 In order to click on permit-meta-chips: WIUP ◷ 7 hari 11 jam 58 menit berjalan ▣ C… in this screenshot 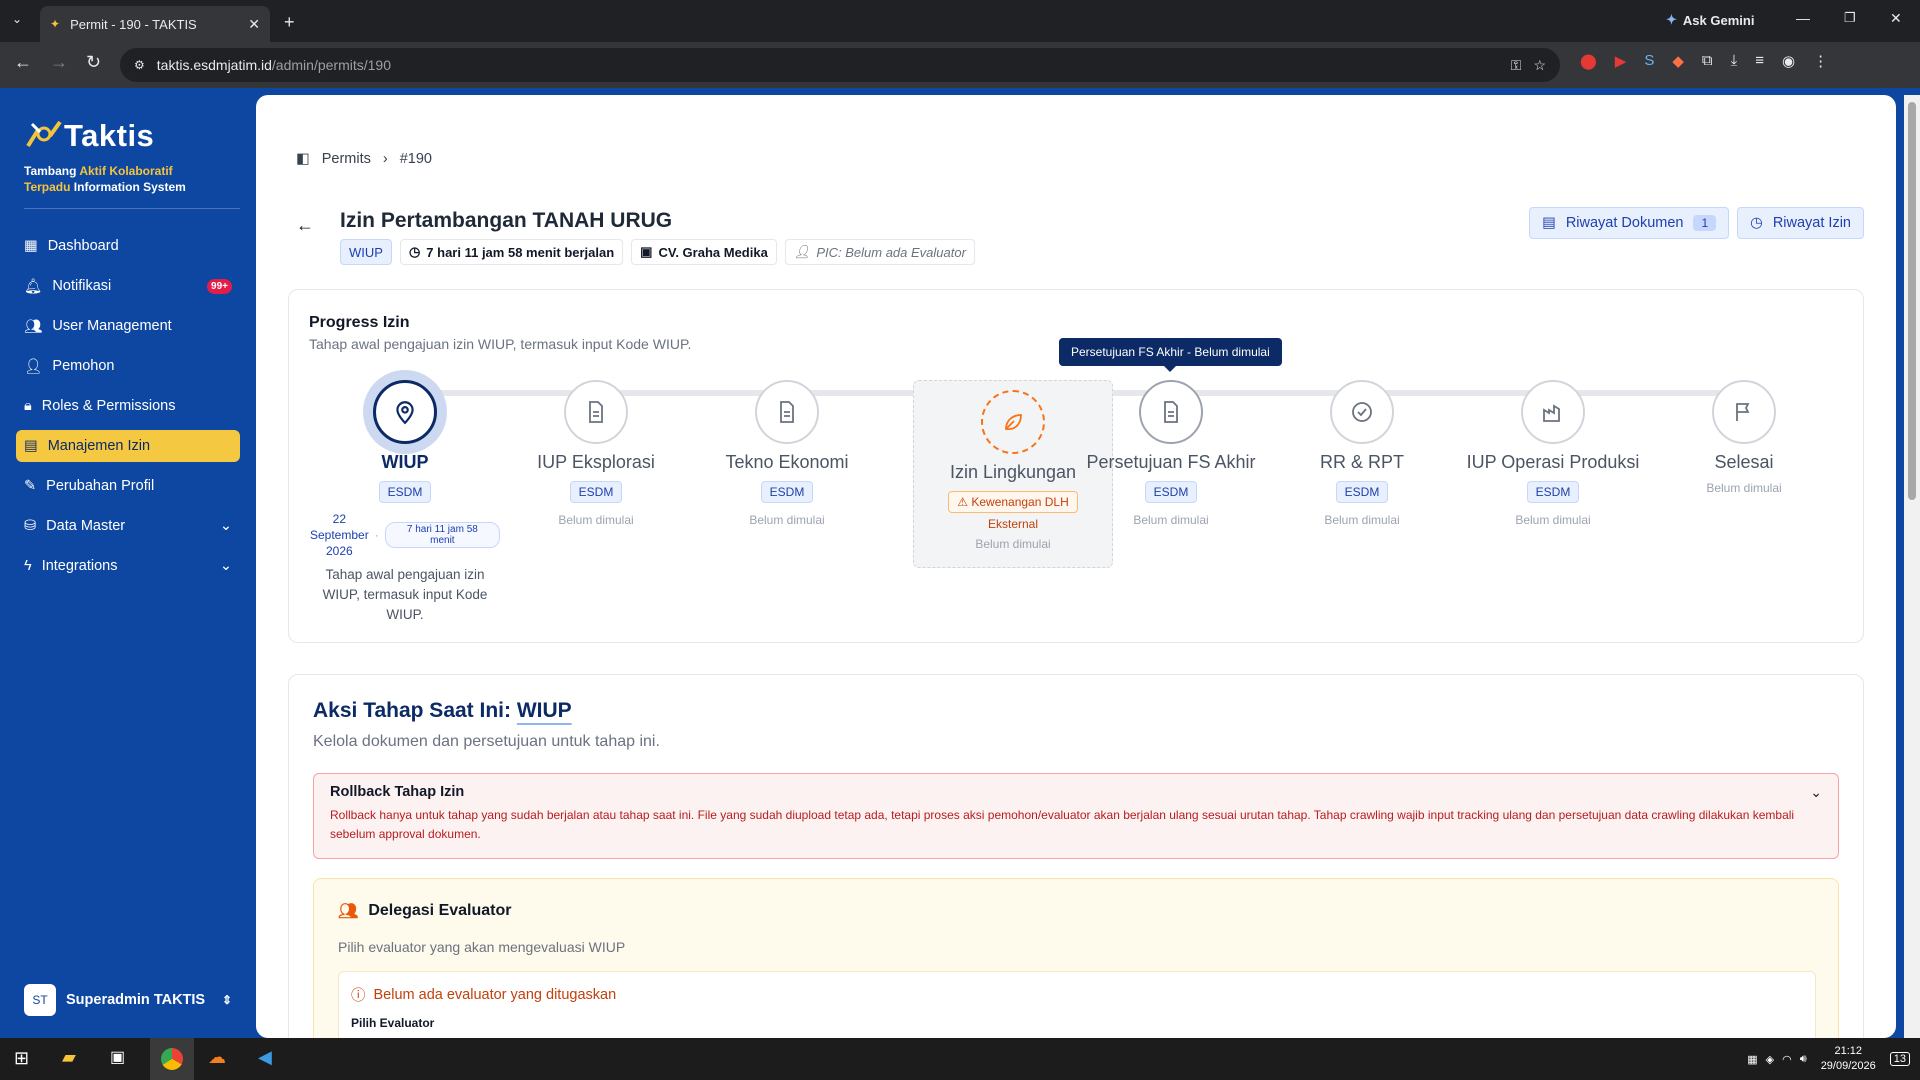, I will do `click(657, 252)`.